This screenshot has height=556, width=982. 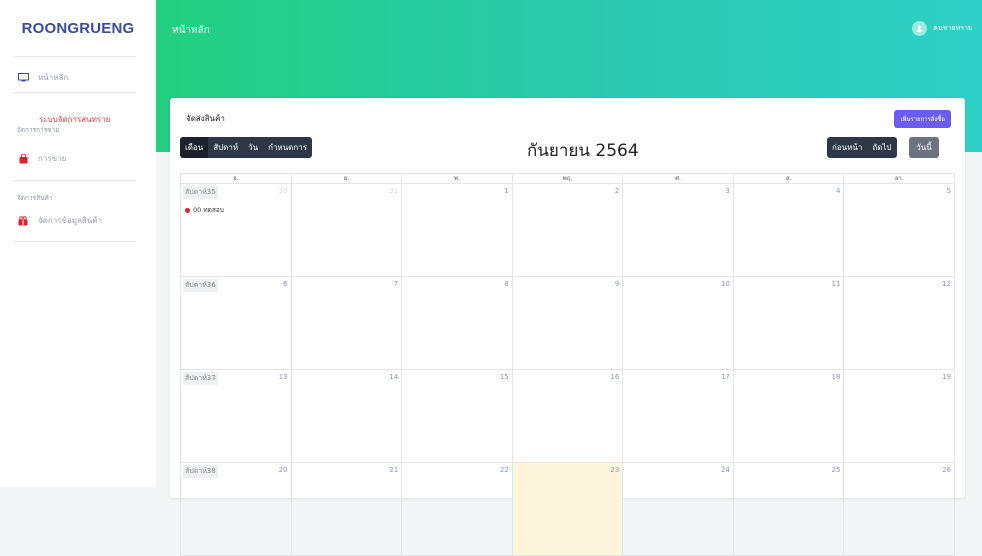 I want to click on day-cell: 24, so click(x=678, y=509).